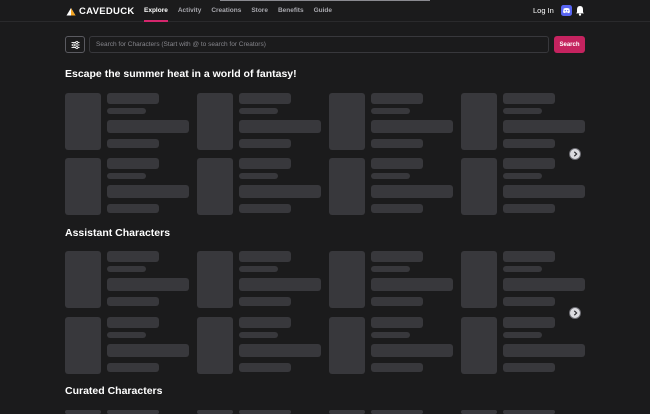 This screenshot has width=650, height=414. What do you see at coordinates (71, 11) in the screenshot?
I see `duck-logo-icon` at bounding box center [71, 11].